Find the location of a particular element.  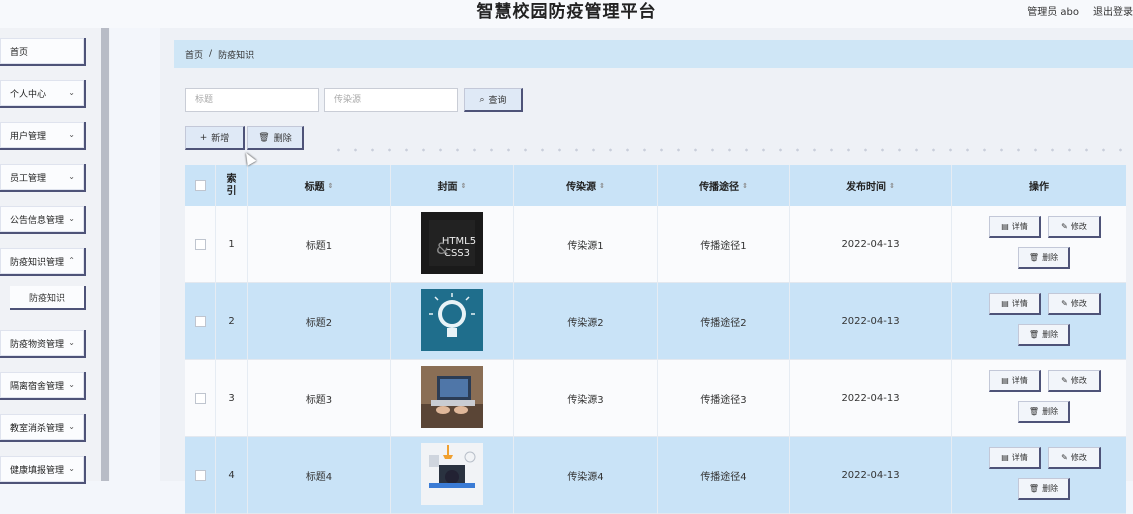

sidebar-item-knowledge-management: 防疫知识管理 ⌃ is located at coordinates (43, 262).